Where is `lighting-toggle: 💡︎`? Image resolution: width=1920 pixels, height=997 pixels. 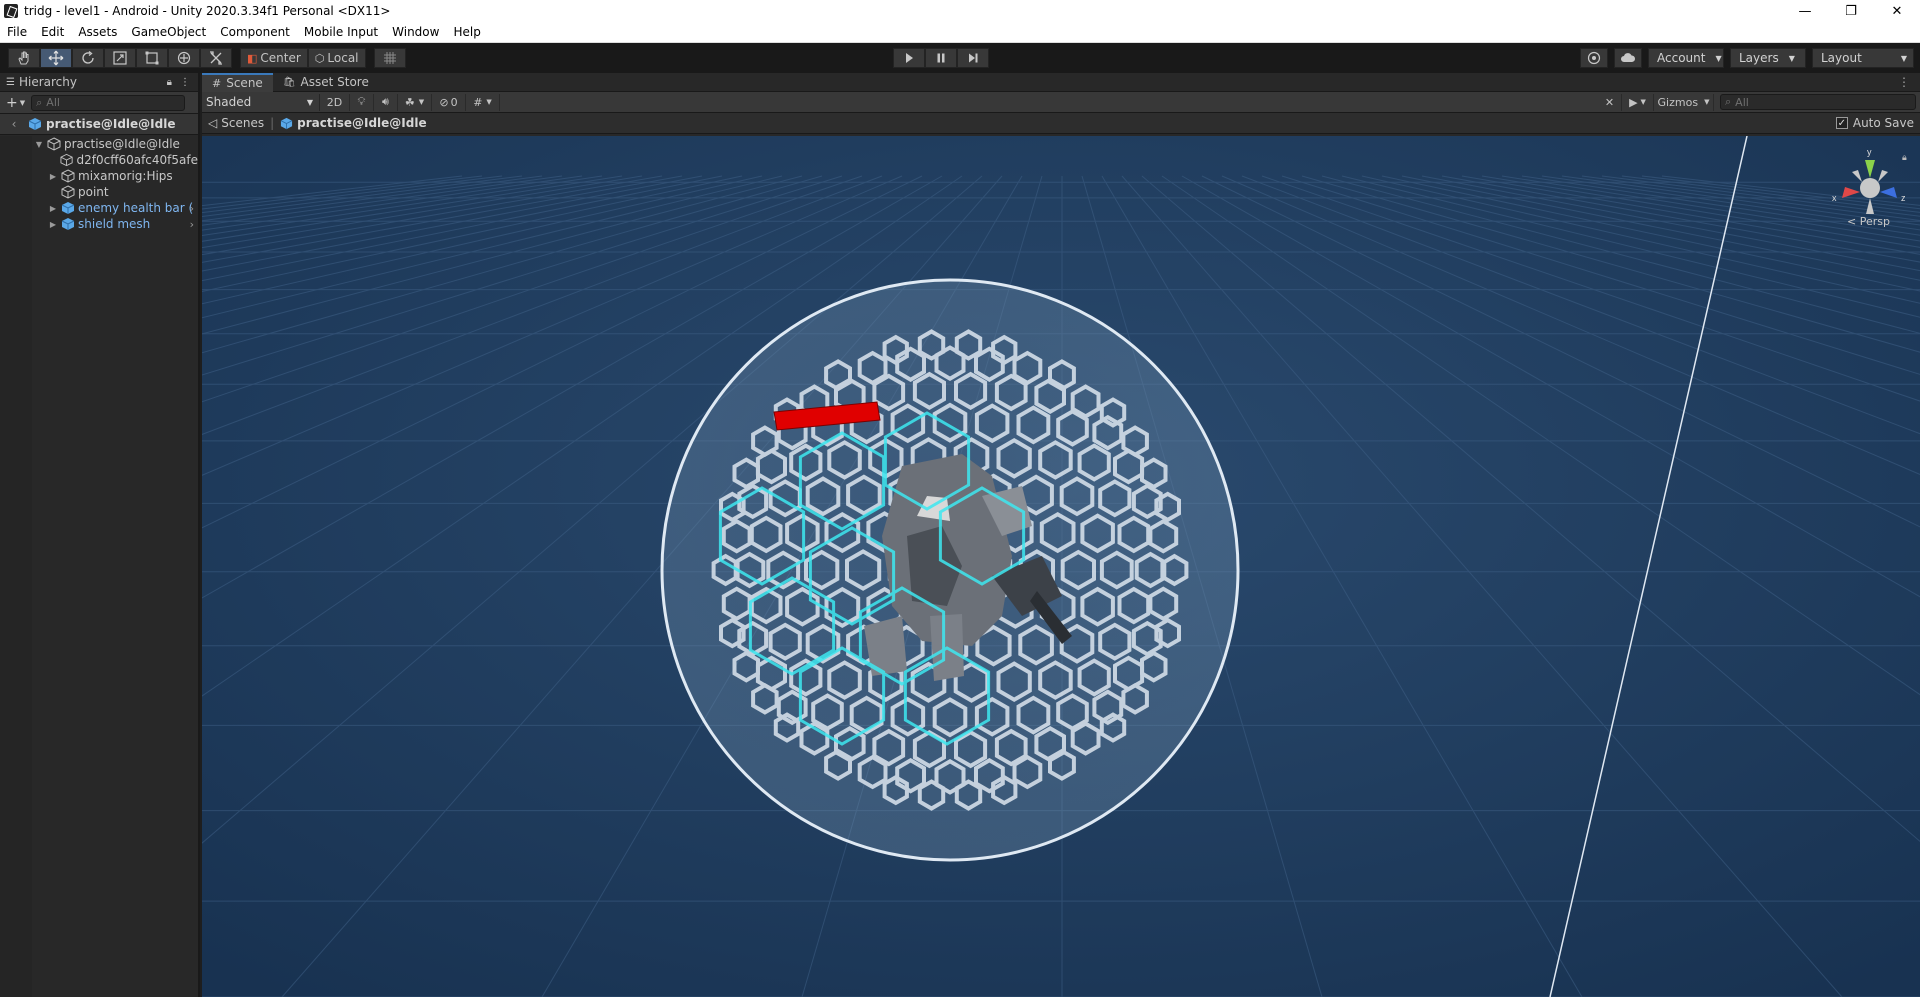 lighting-toggle: 💡︎ is located at coordinates (362, 102).